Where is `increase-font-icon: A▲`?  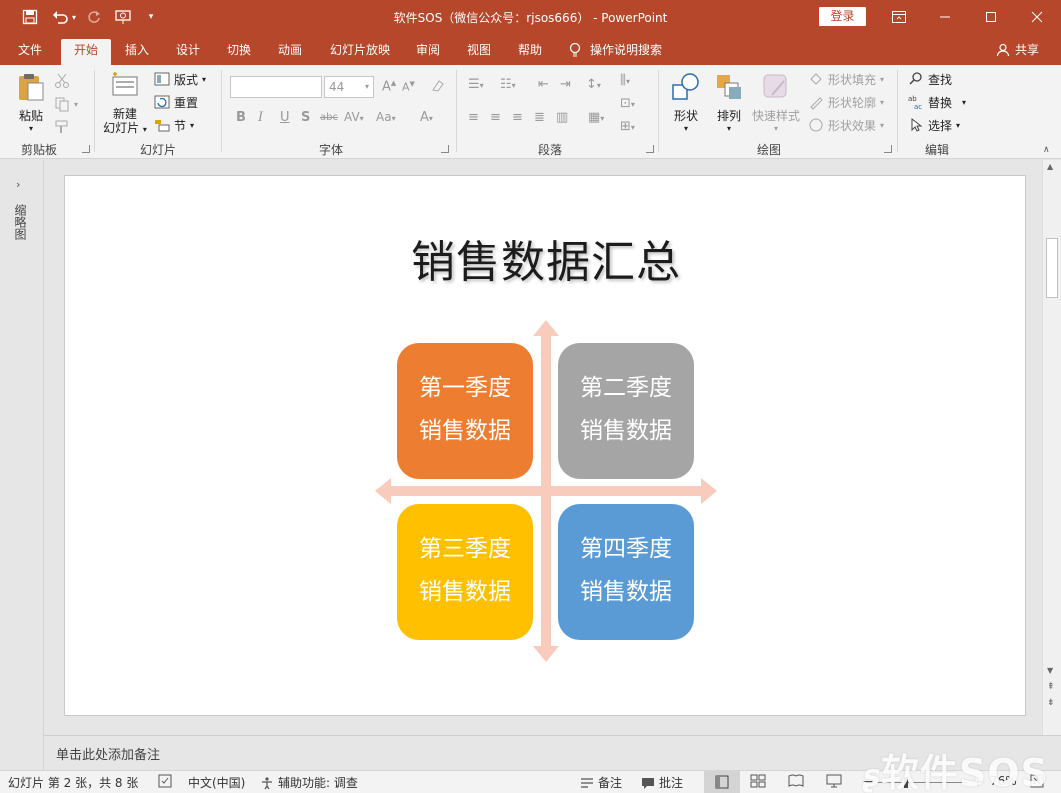 increase-font-icon: A▲ is located at coordinates (389, 86).